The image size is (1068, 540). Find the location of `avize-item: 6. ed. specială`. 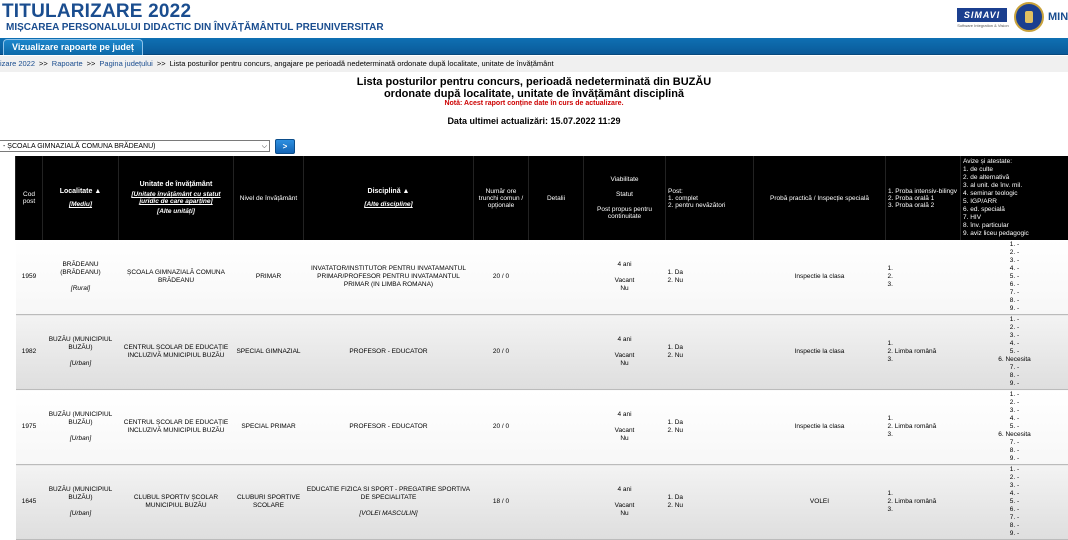

avize-item: 6. ed. specială is located at coordinates (984, 209).